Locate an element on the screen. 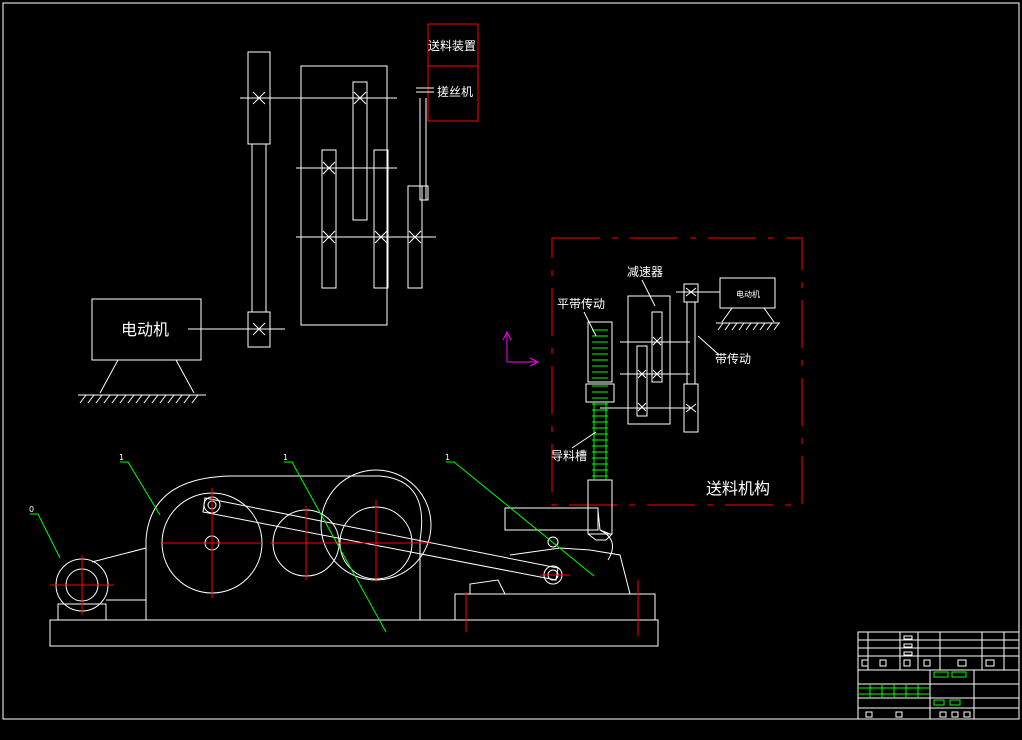 The image size is (1022, 740). guide-groove-hatch is located at coordinates (600, 404).